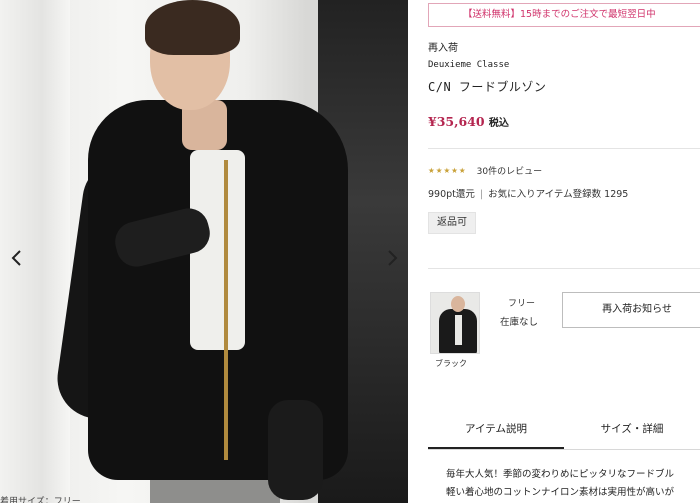  Describe the element at coordinates (458, 304) in the screenshot. I see `thumb-head` at that location.